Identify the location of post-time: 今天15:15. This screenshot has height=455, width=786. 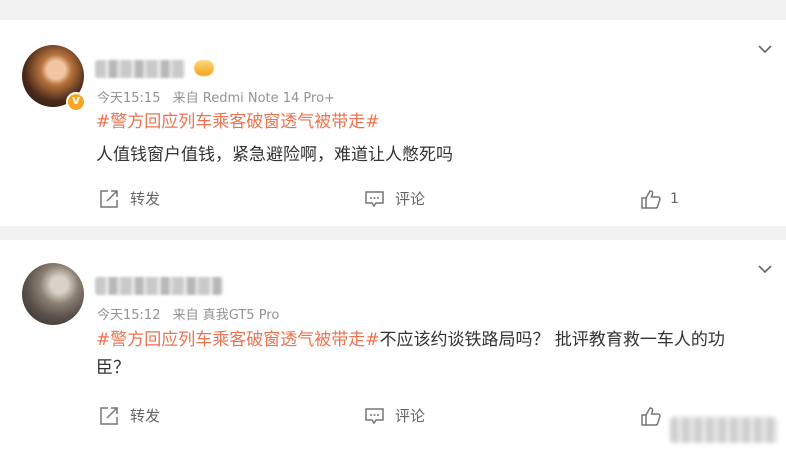
(129, 98).